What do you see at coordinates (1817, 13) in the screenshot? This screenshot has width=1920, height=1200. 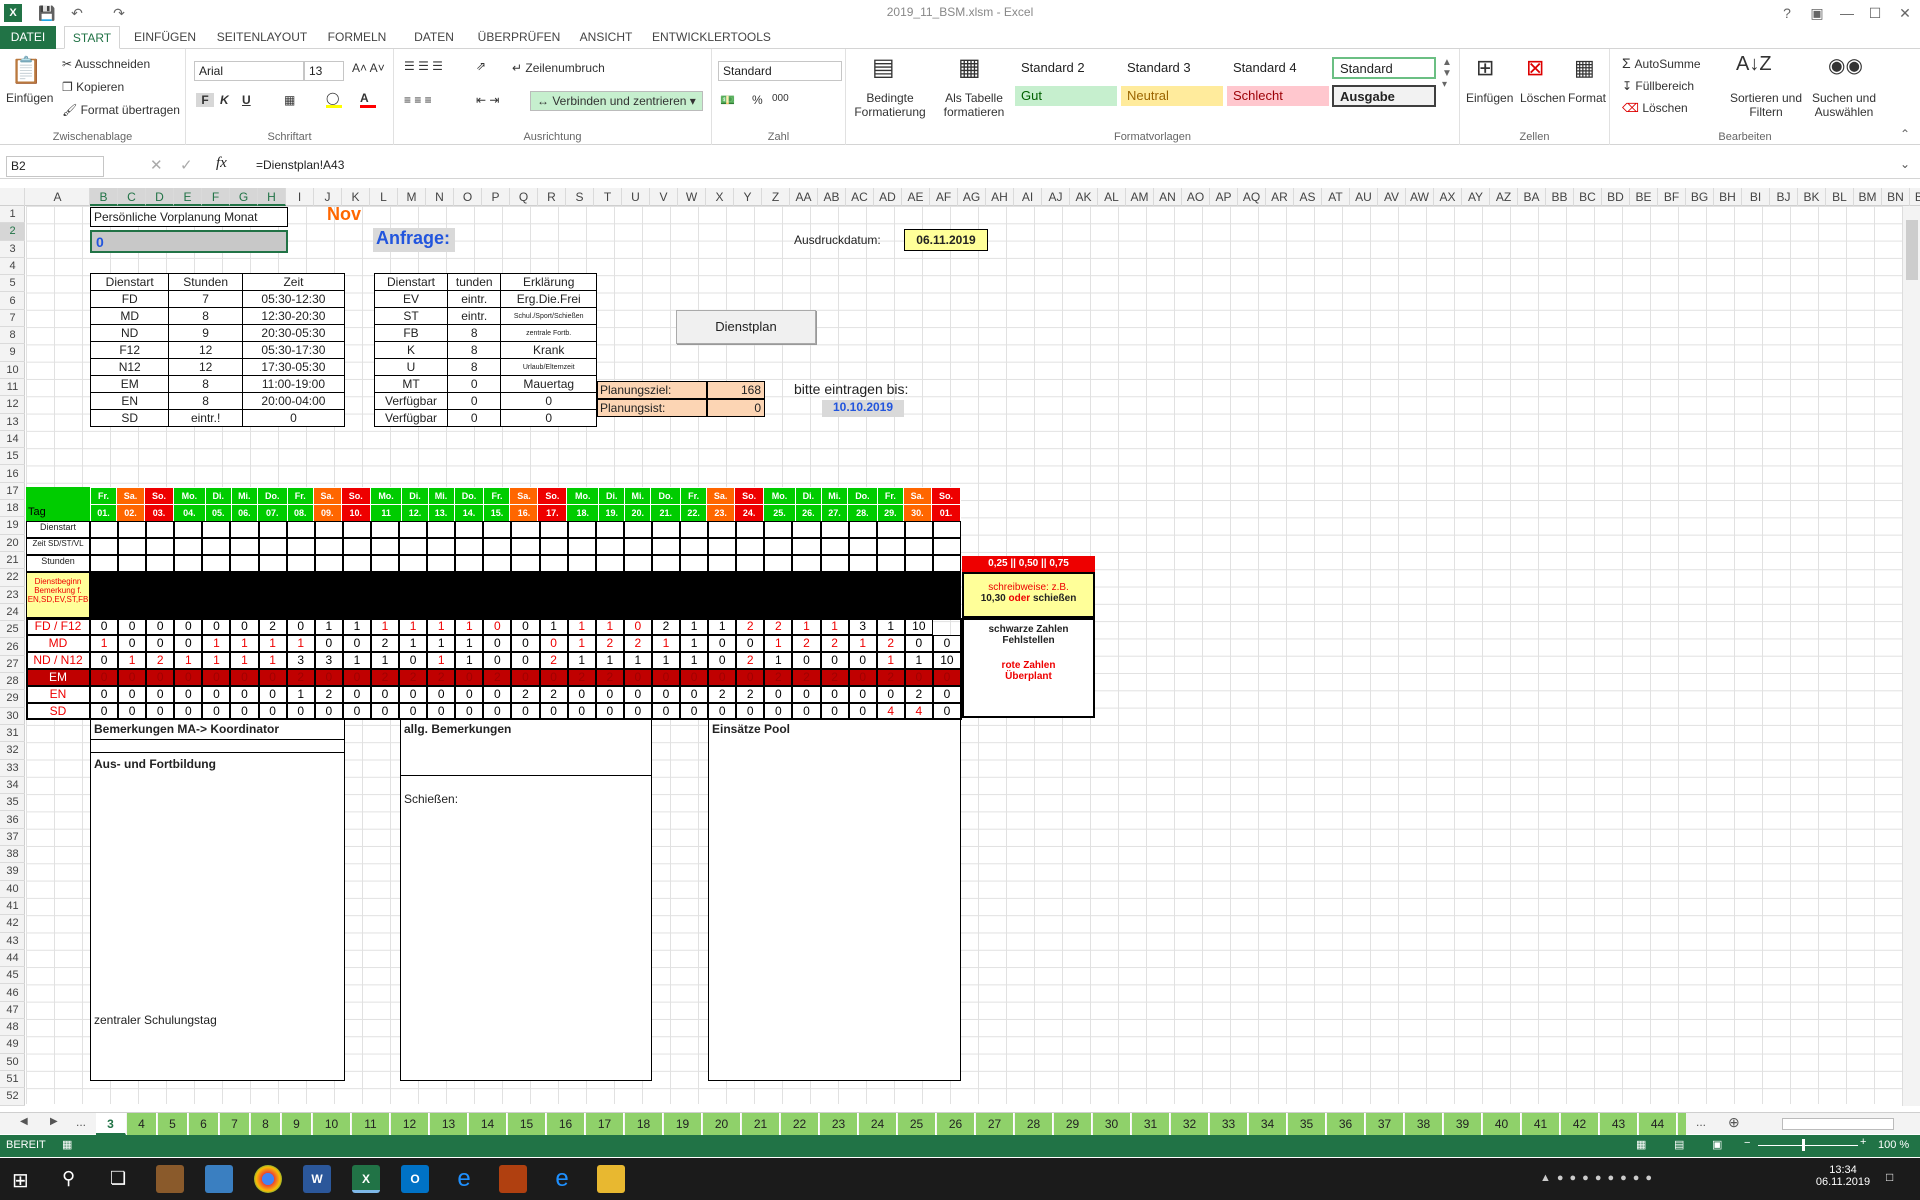 I see `ribbon-display-button: ▣` at bounding box center [1817, 13].